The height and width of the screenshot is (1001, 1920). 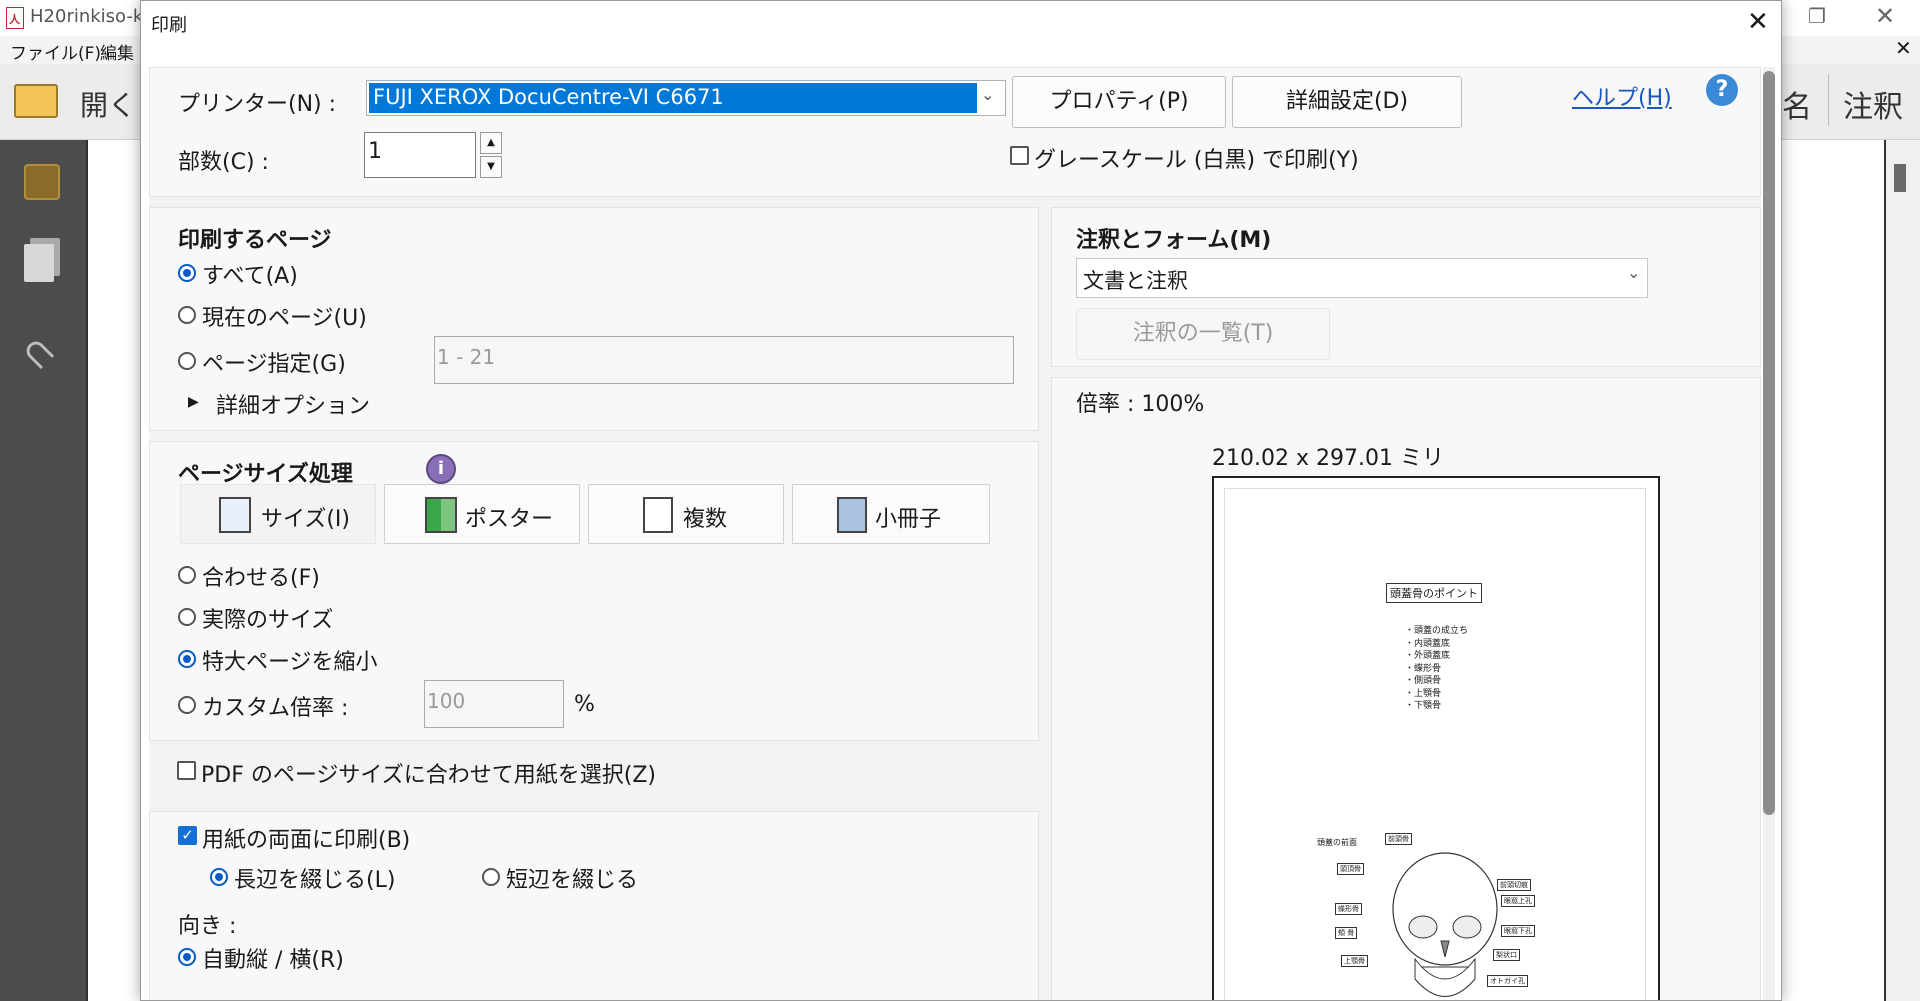 I want to click on dialog-scrollbar, so click(x=1769, y=533).